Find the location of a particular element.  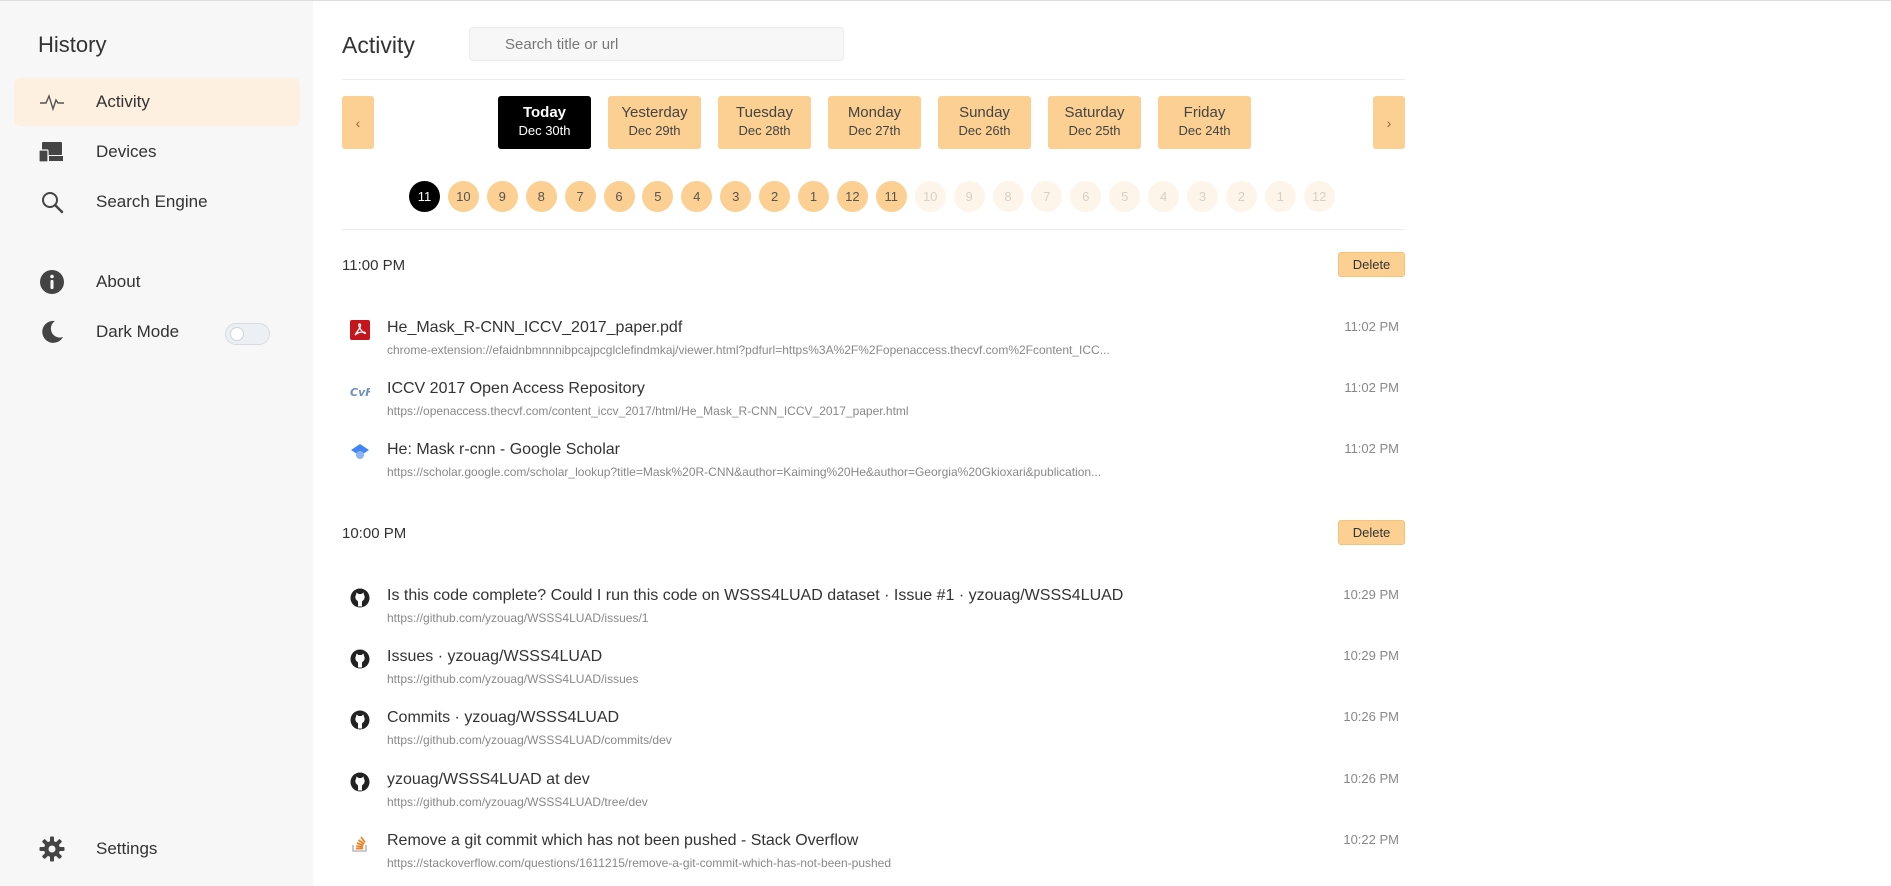

sidebar-title: History is located at coordinates (72, 44).